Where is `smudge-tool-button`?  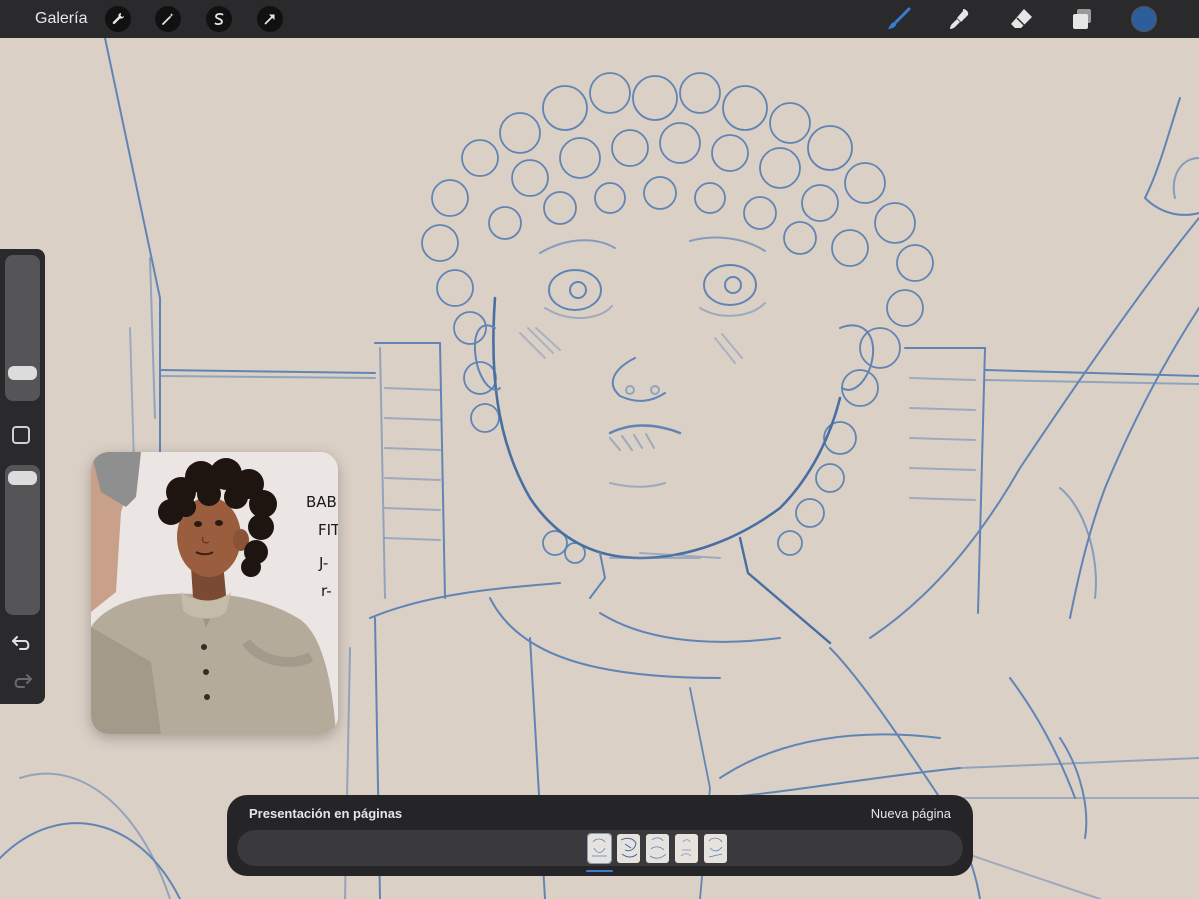 smudge-tool-button is located at coordinates (960, 19).